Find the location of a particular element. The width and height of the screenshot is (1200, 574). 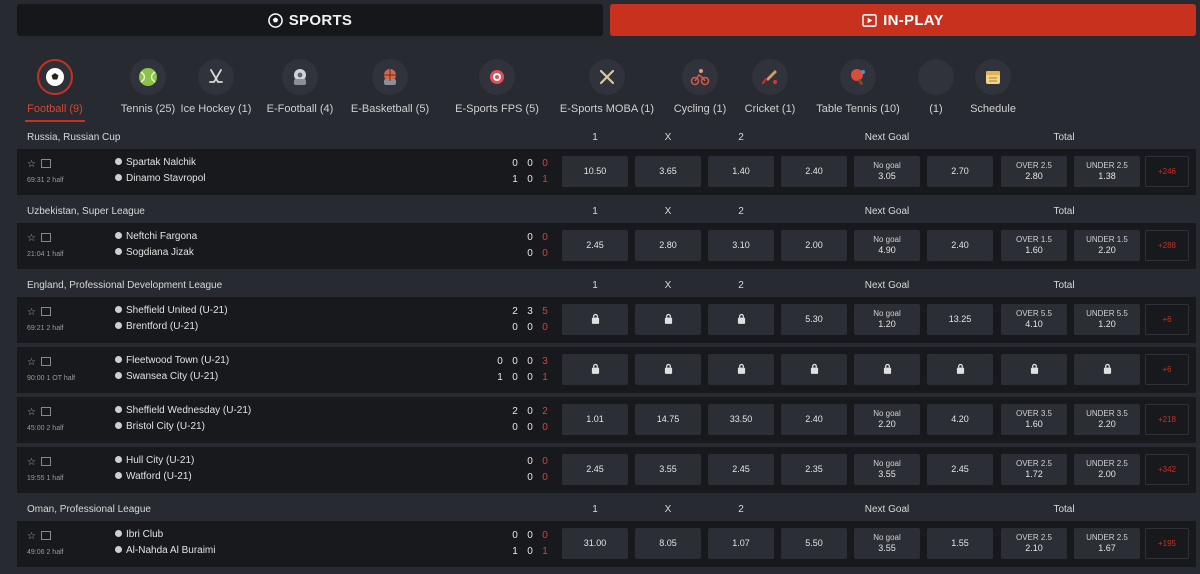

tab-item: Table Tennis (10) is located at coordinates (858, 89).